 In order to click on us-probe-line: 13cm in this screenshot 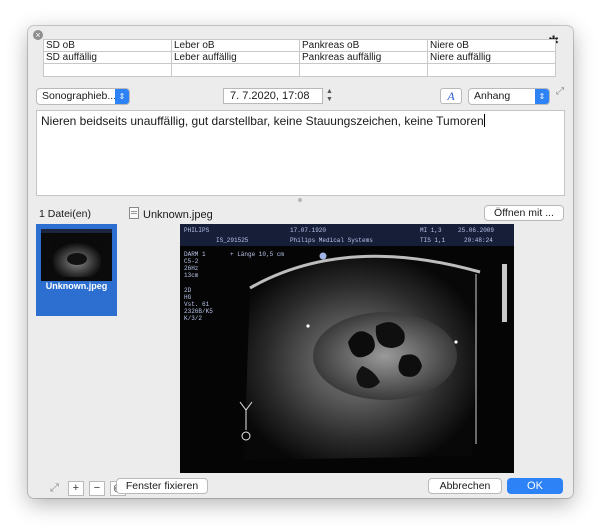, I will do `click(191, 275)`.